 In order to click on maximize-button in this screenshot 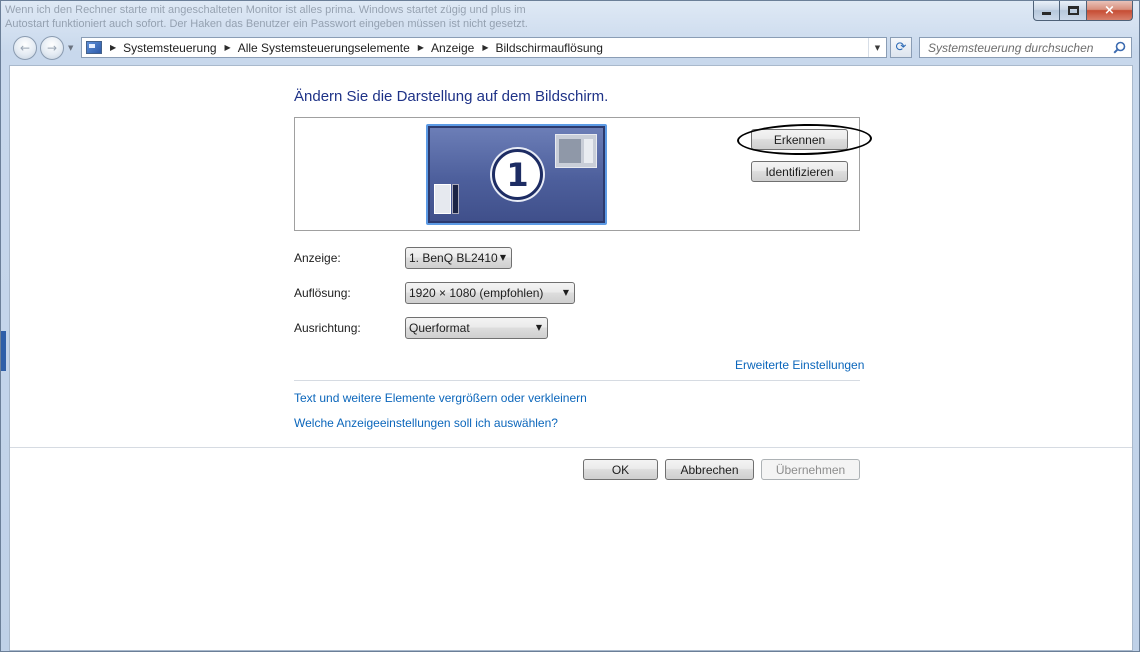, I will do `click(1073, 11)`.